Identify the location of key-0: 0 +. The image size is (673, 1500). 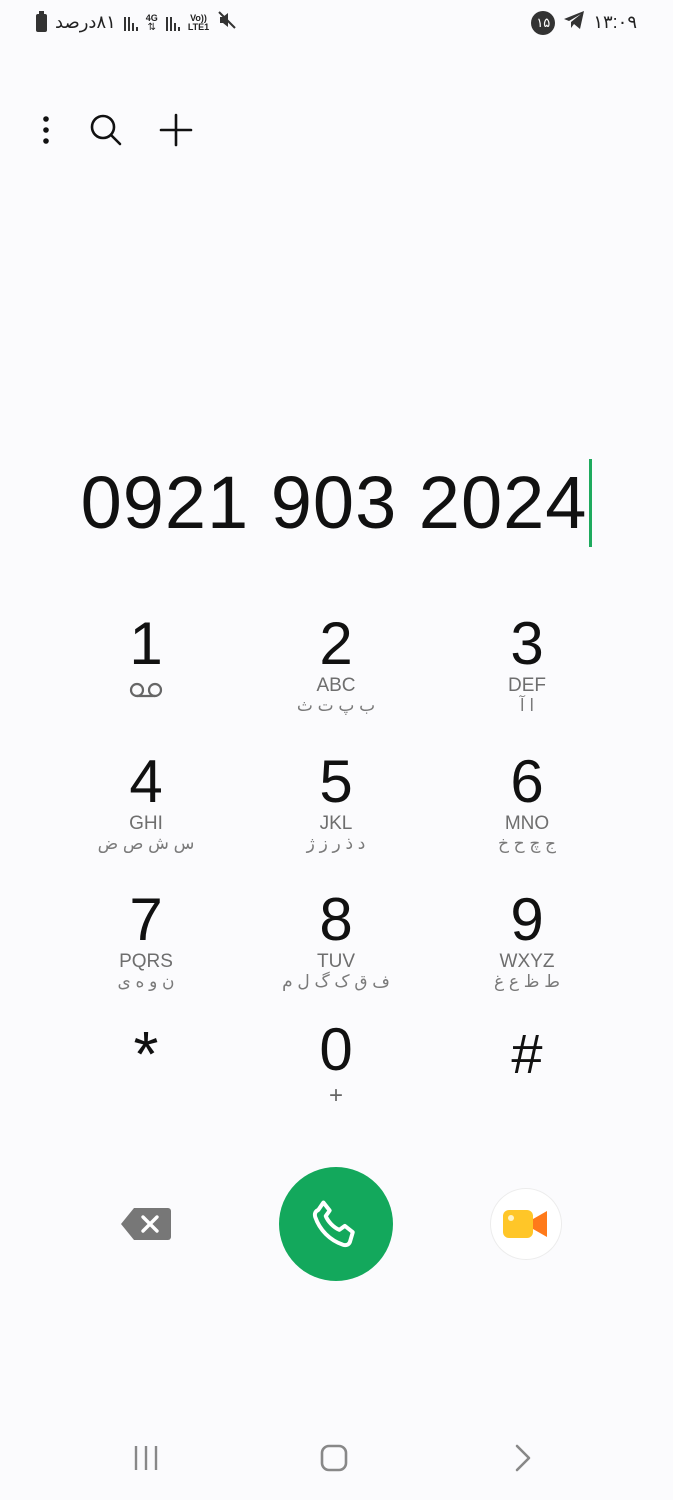
(336, 1080).